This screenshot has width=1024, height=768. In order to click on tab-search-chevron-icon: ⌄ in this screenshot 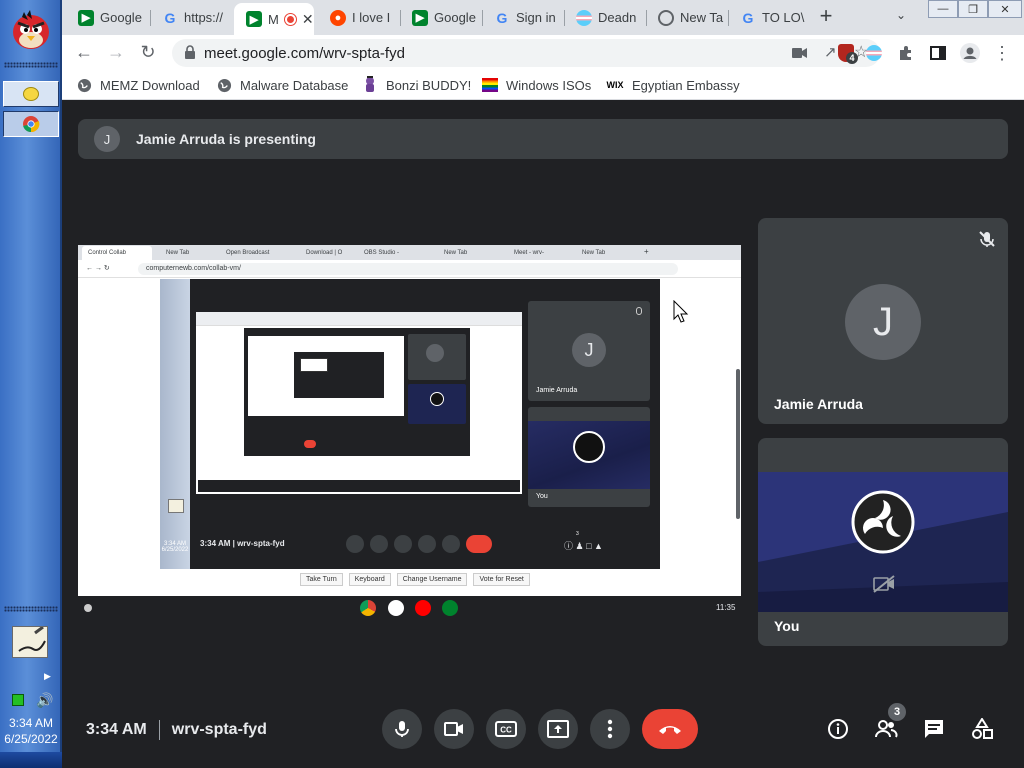, I will do `click(901, 15)`.